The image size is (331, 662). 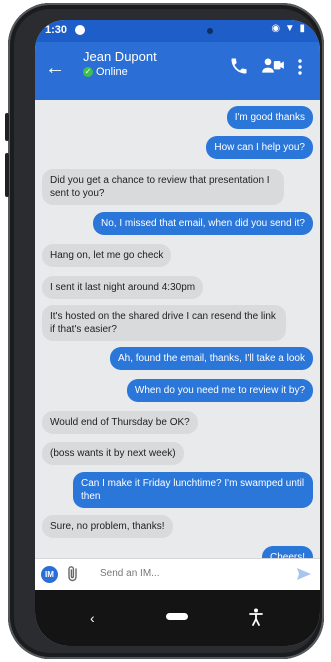 I want to click on message-incoming: Hang on, let me go check, so click(x=107, y=255).